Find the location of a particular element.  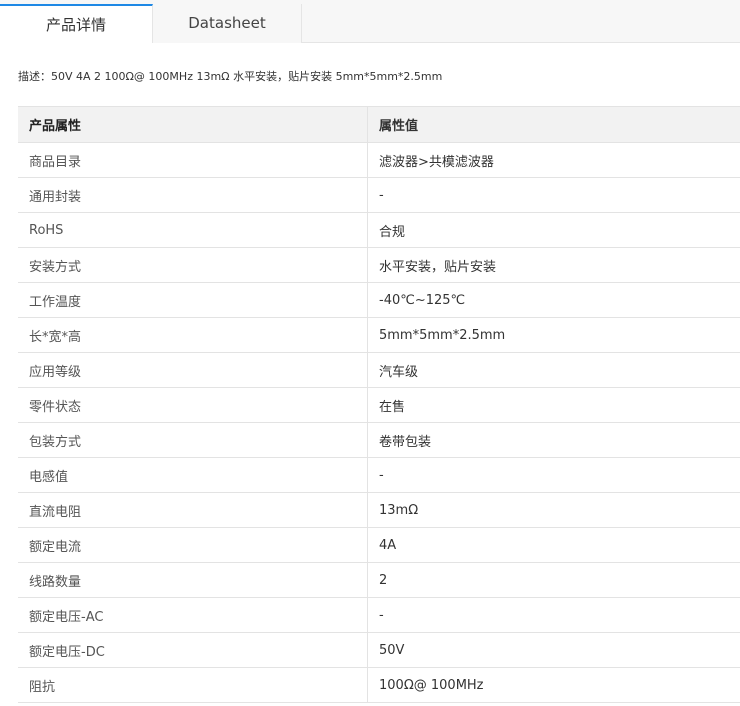

table-row: 零件状态 在售 is located at coordinates (379, 405).